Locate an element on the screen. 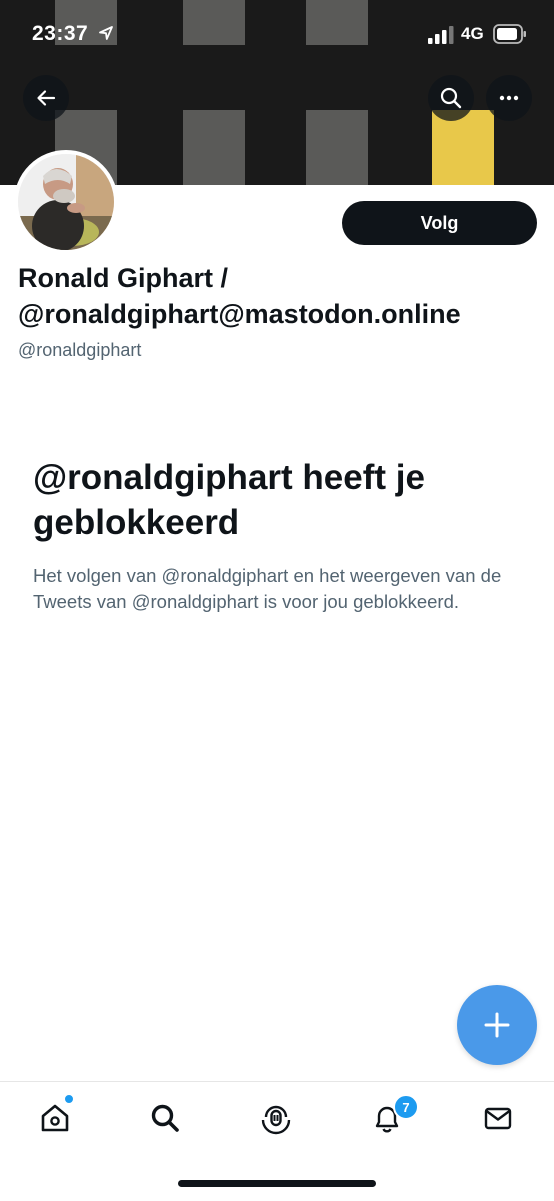 The image size is (554, 1201). tab-messages is located at coordinates (498, 1118).